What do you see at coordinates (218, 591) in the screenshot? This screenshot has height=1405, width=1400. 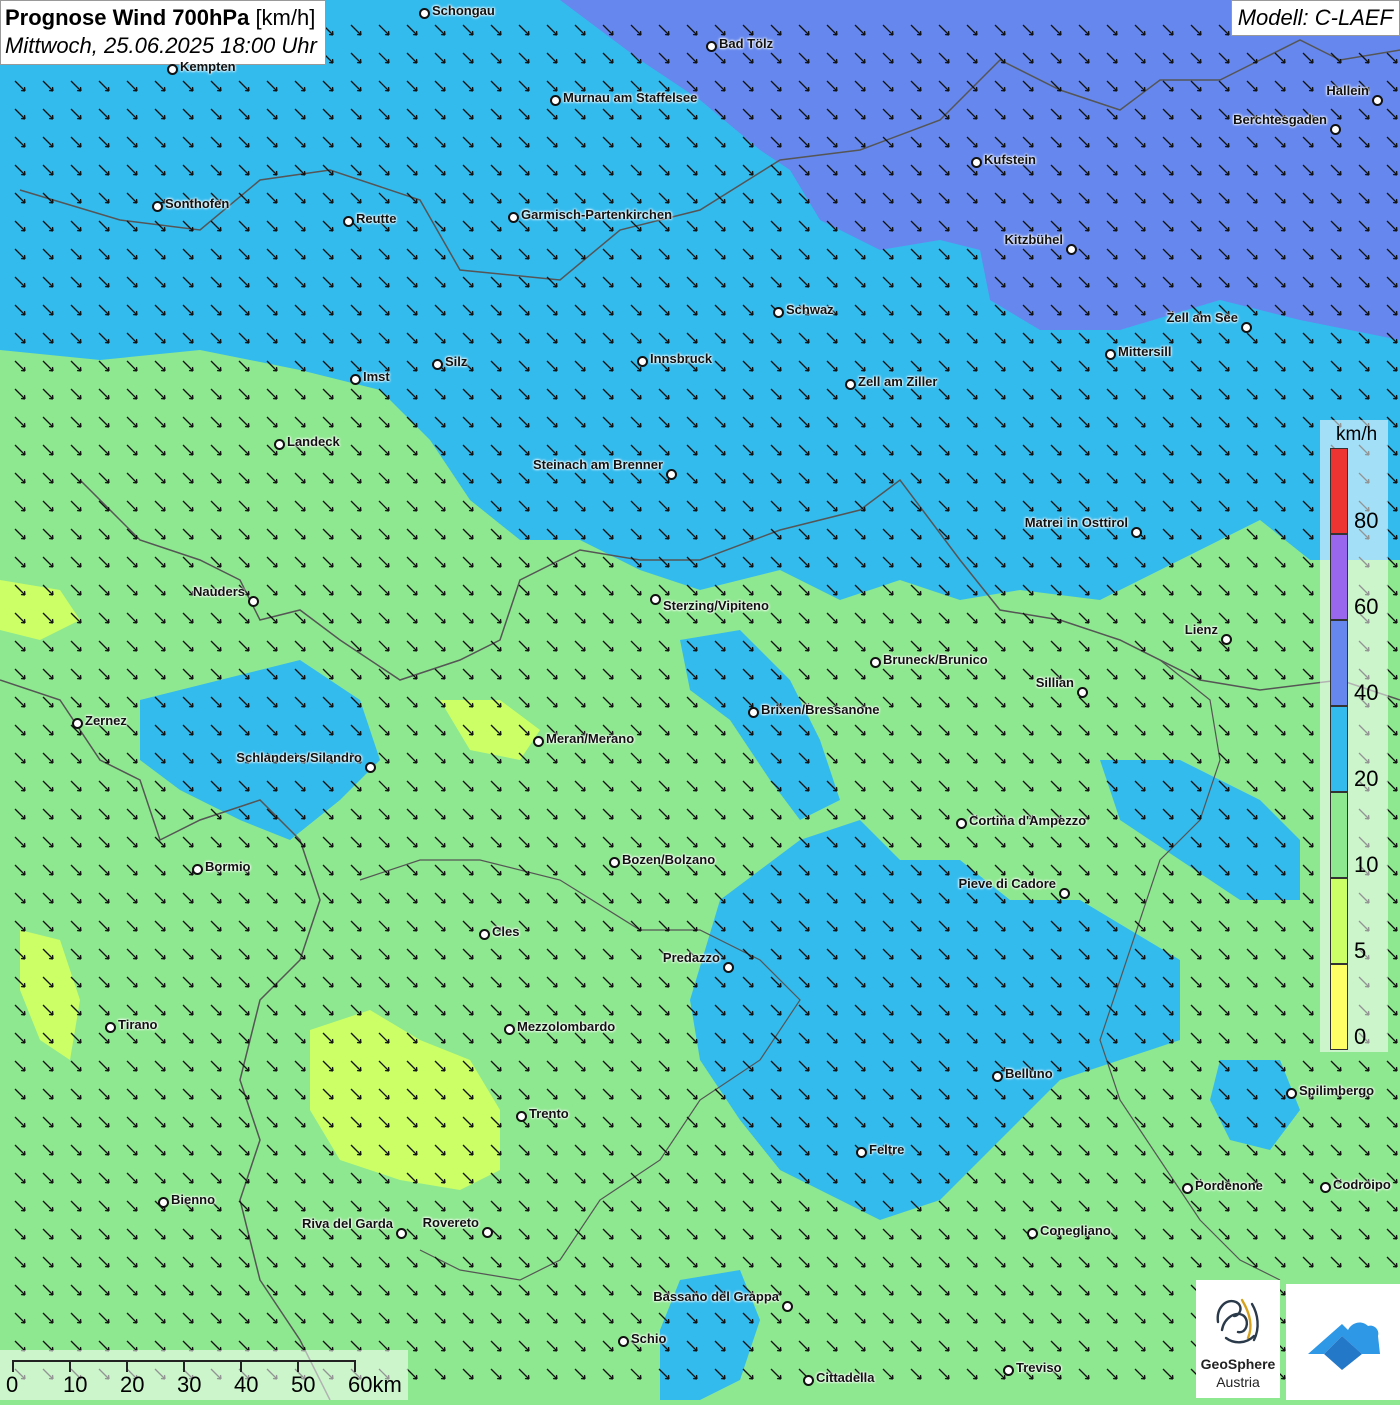 I see `city-label: Nauders` at bounding box center [218, 591].